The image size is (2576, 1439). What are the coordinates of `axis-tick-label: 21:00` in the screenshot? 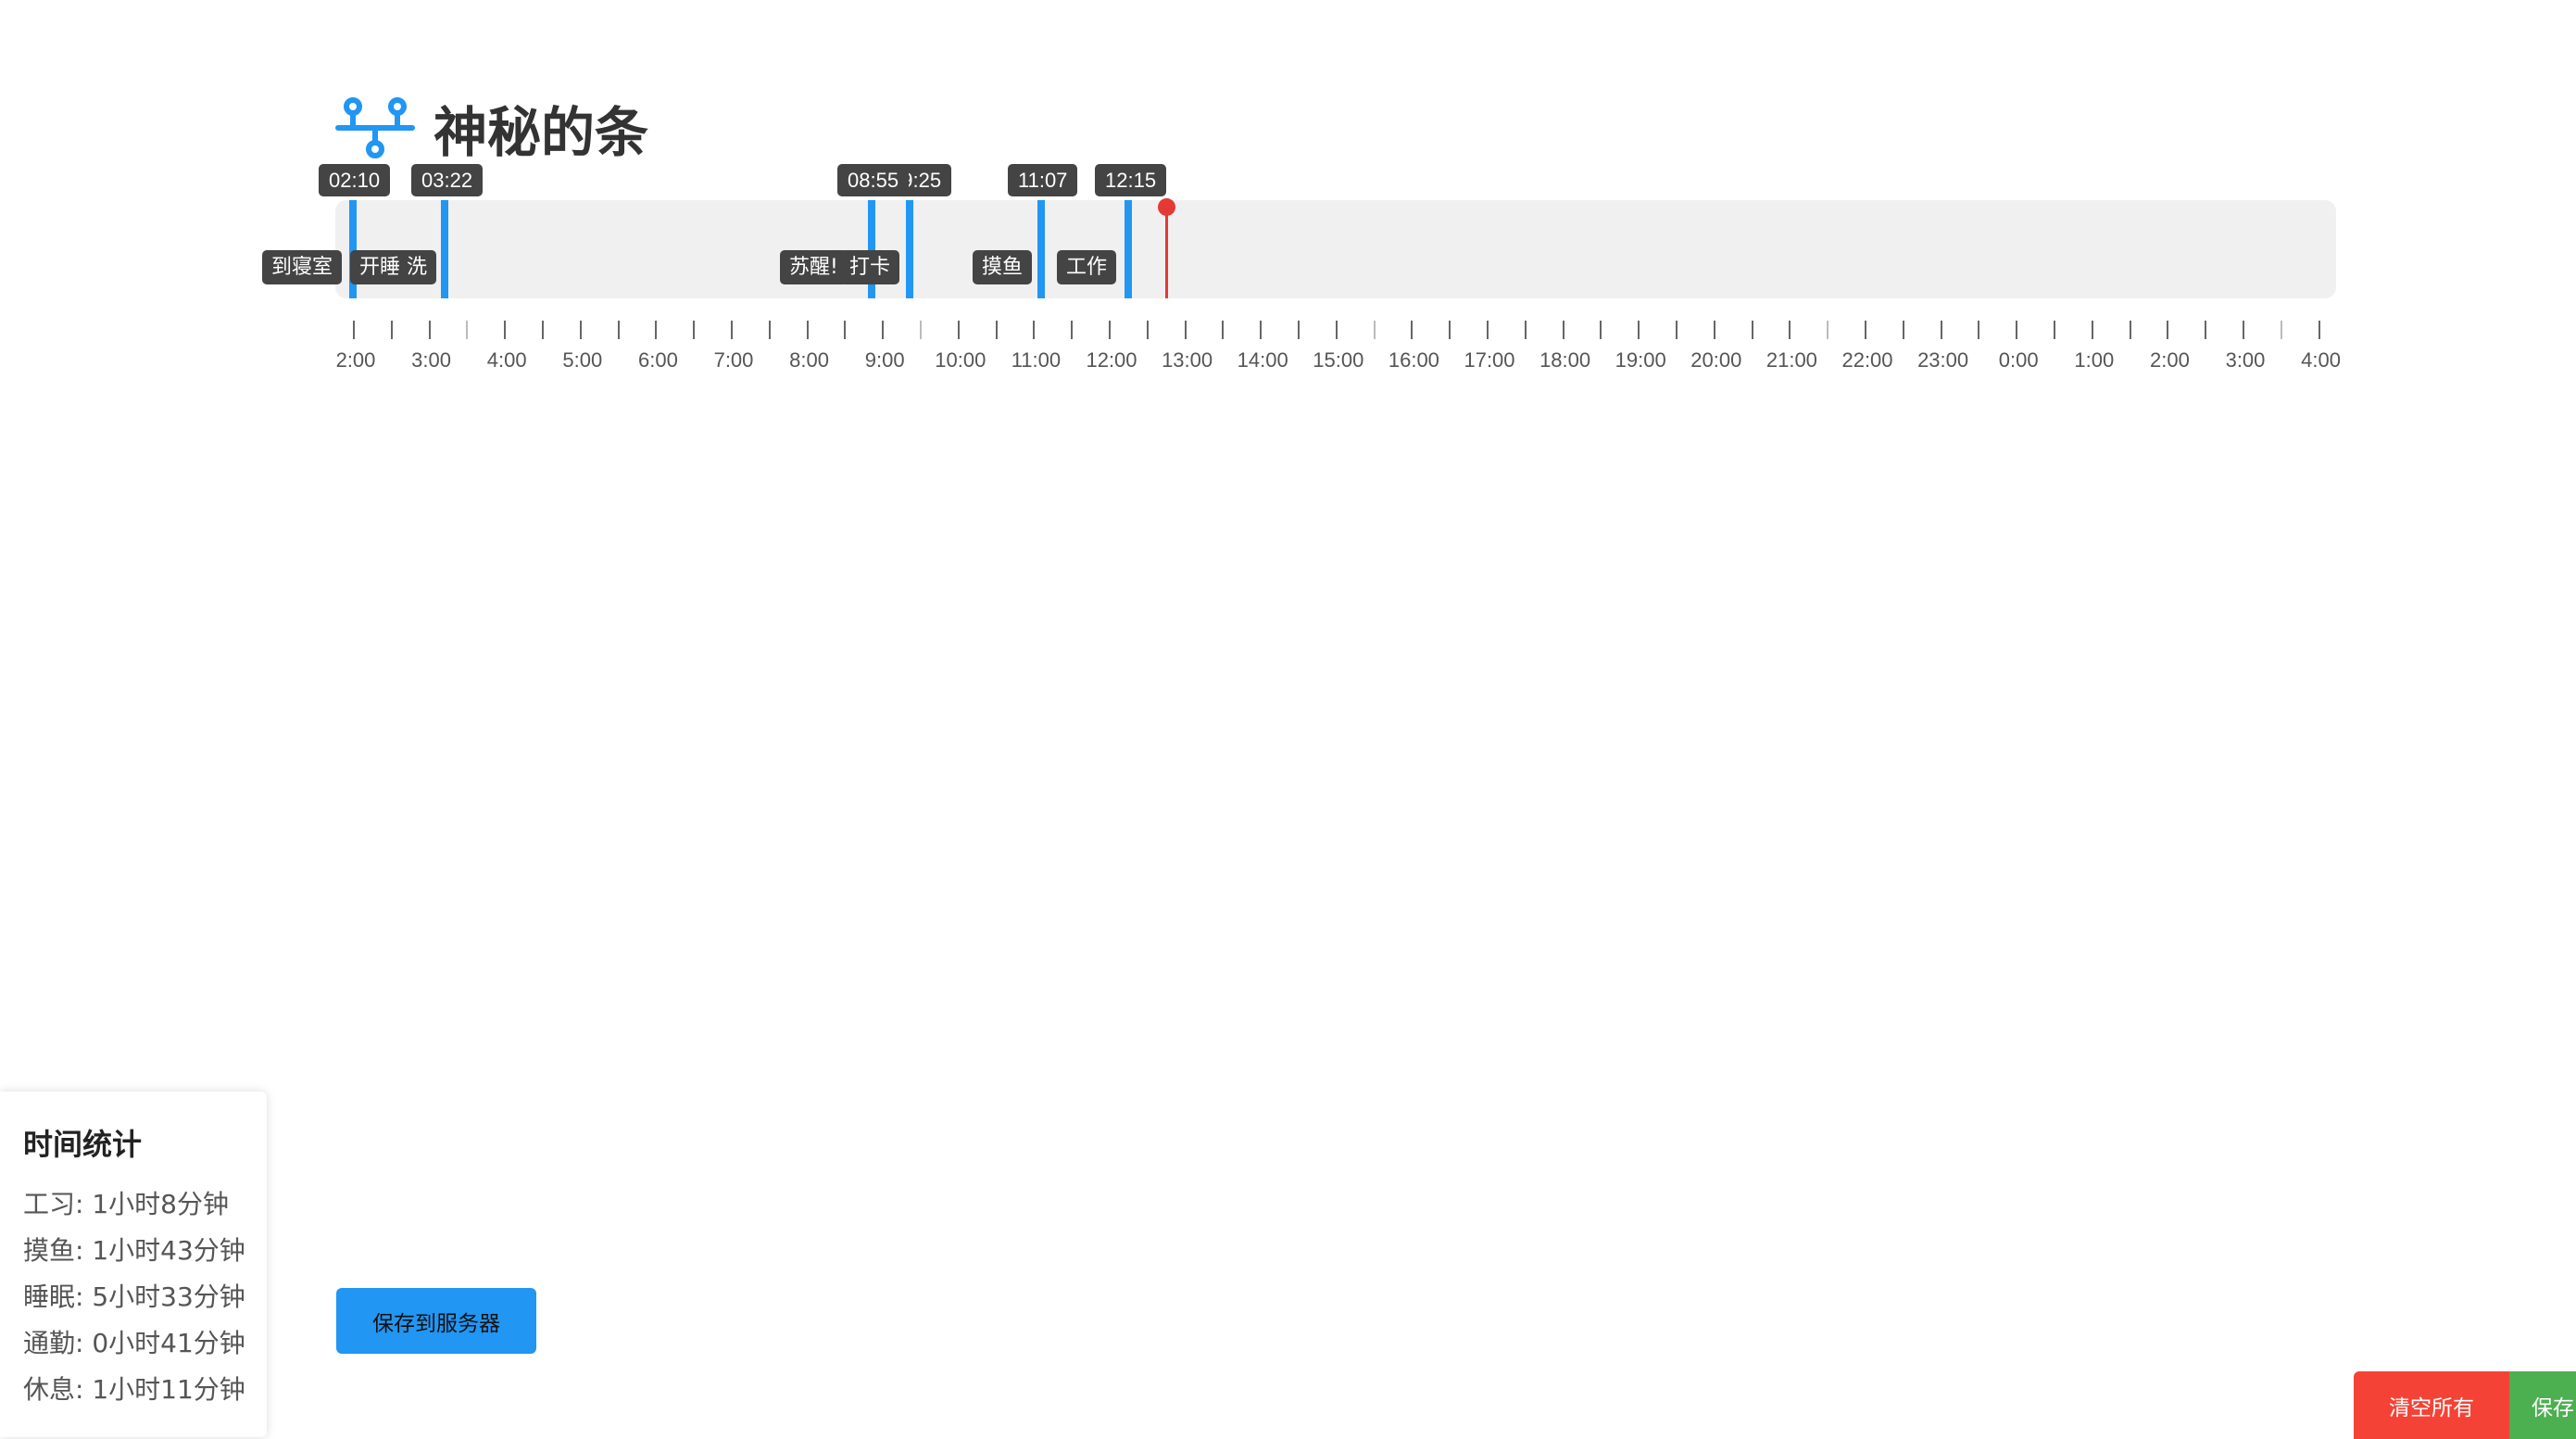 It's located at (1791, 360).